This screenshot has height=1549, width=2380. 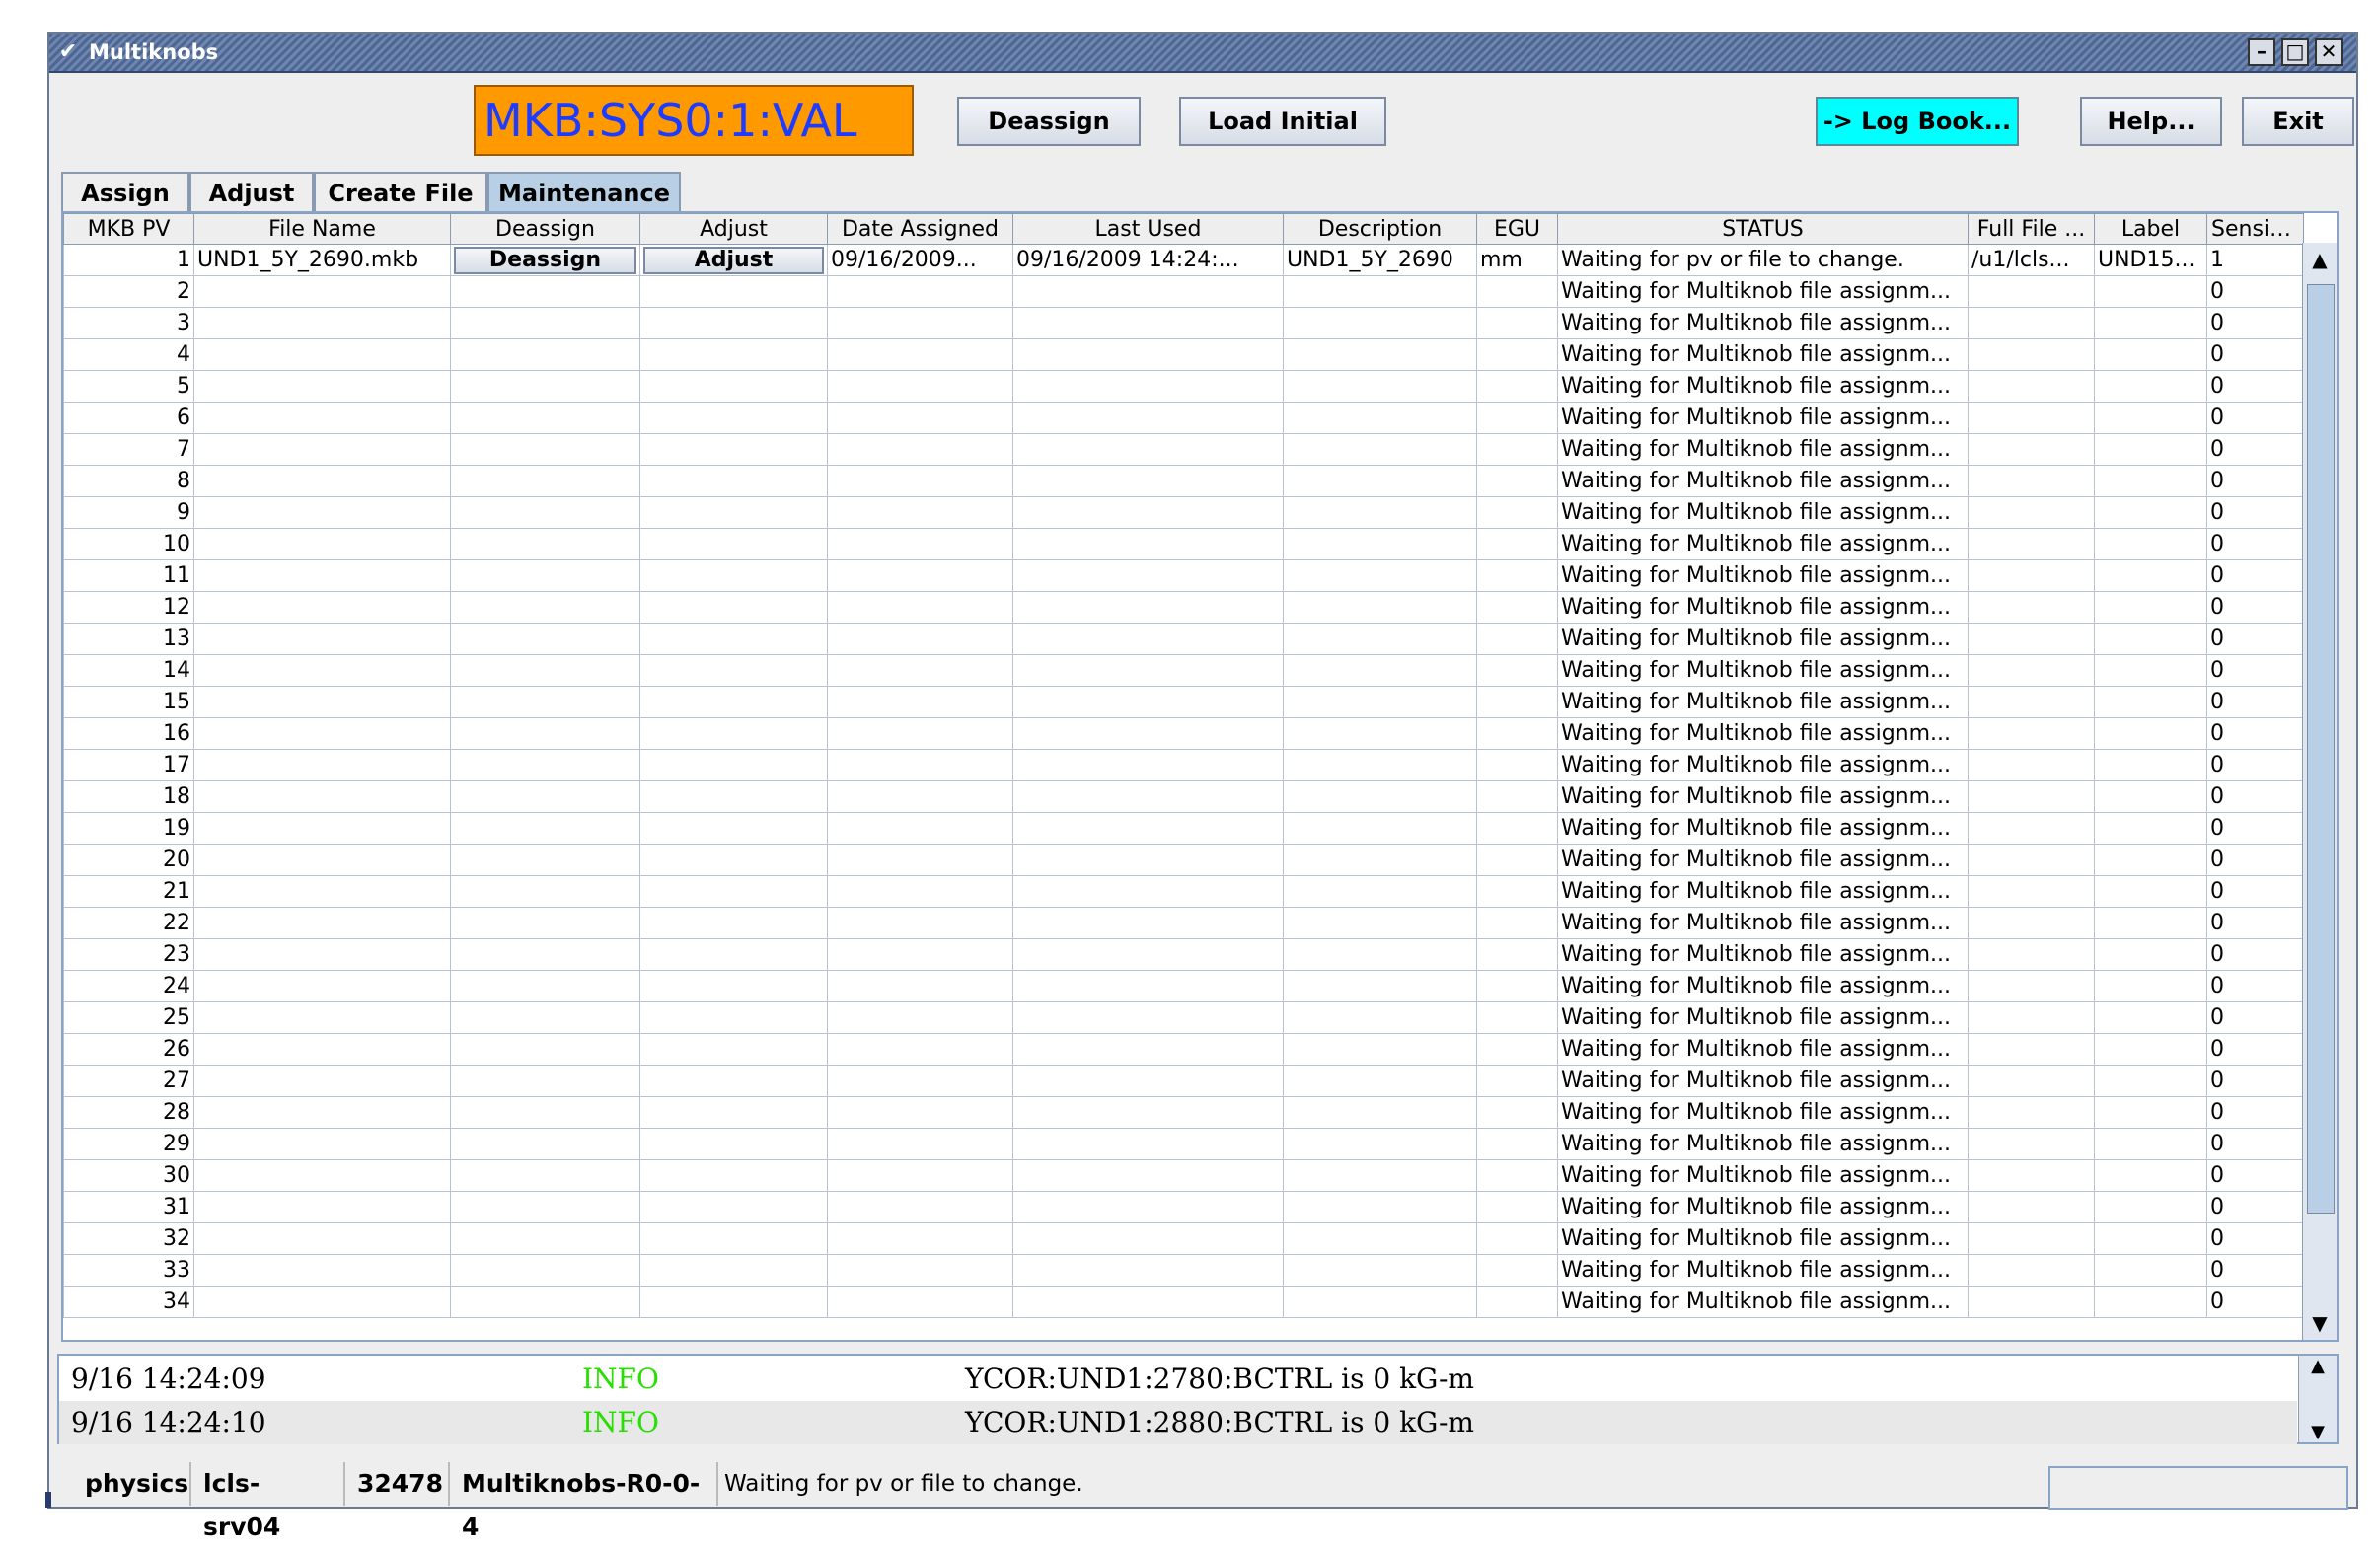 What do you see at coordinates (251, 191) in the screenshot?
I see `tab-adjust: Adjust` at bounding box center [251, 191].